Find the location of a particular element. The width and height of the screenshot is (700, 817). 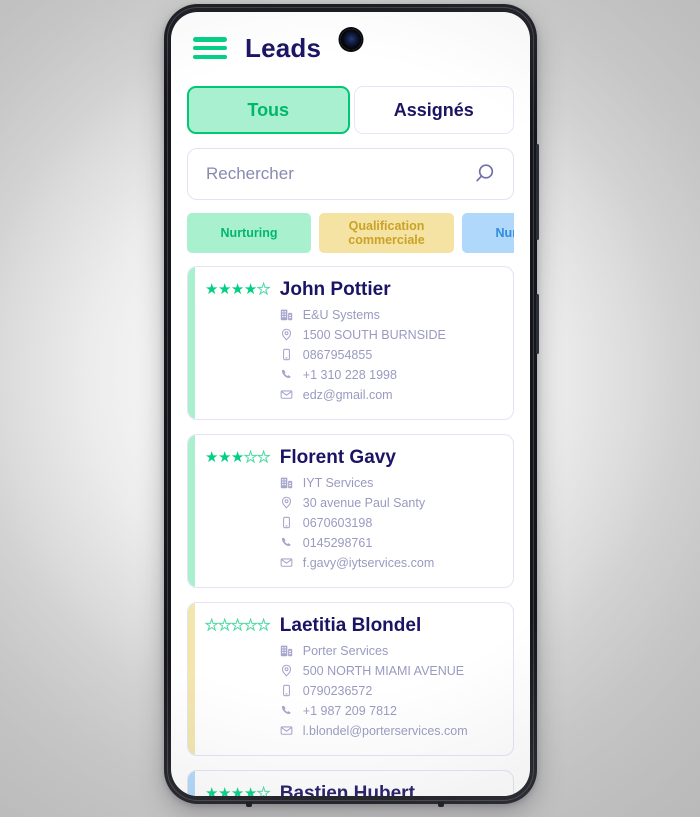

lead-company: Porter Services is located at coordinates (345, 650).